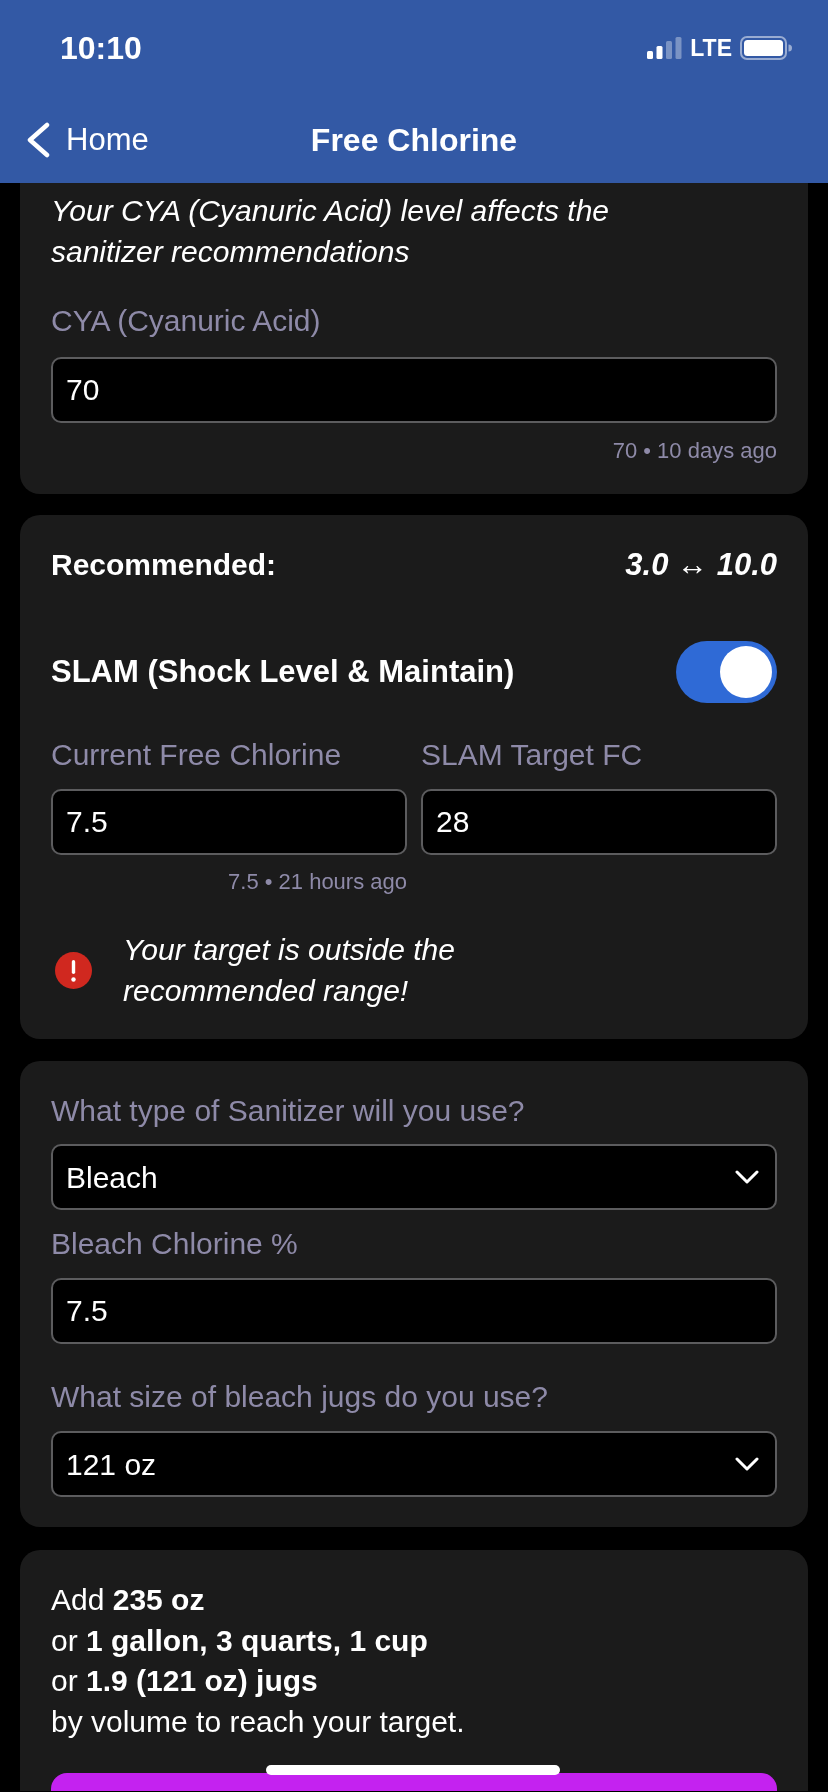  I want to click on signal-icon, so click(665, 48).